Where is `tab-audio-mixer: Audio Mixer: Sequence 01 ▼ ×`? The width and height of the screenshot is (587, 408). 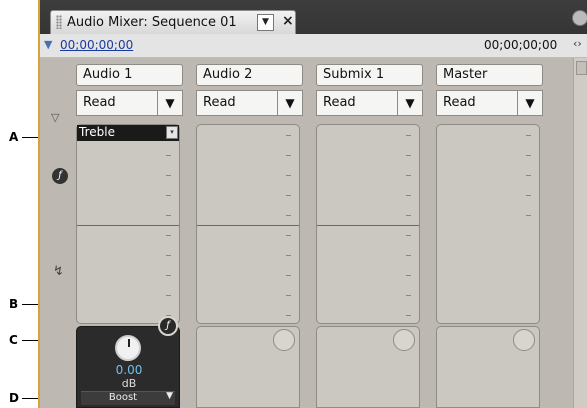
tab-audio-mixer: Audio Mixer: Sequence 01 ▼ × is located at coordinates (173, 22).